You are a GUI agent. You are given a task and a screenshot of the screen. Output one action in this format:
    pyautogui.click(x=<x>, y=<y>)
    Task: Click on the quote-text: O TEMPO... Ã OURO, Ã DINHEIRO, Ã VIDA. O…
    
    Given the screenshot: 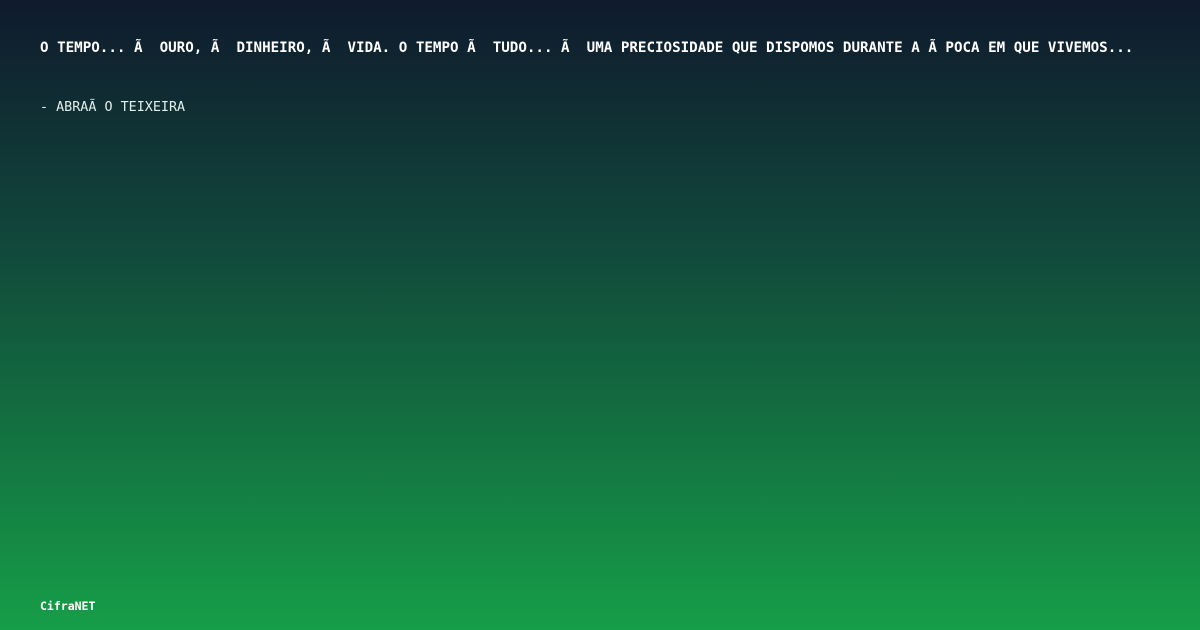 What is the action you would take?
    pyautogui.click(x=587, y=48)
    